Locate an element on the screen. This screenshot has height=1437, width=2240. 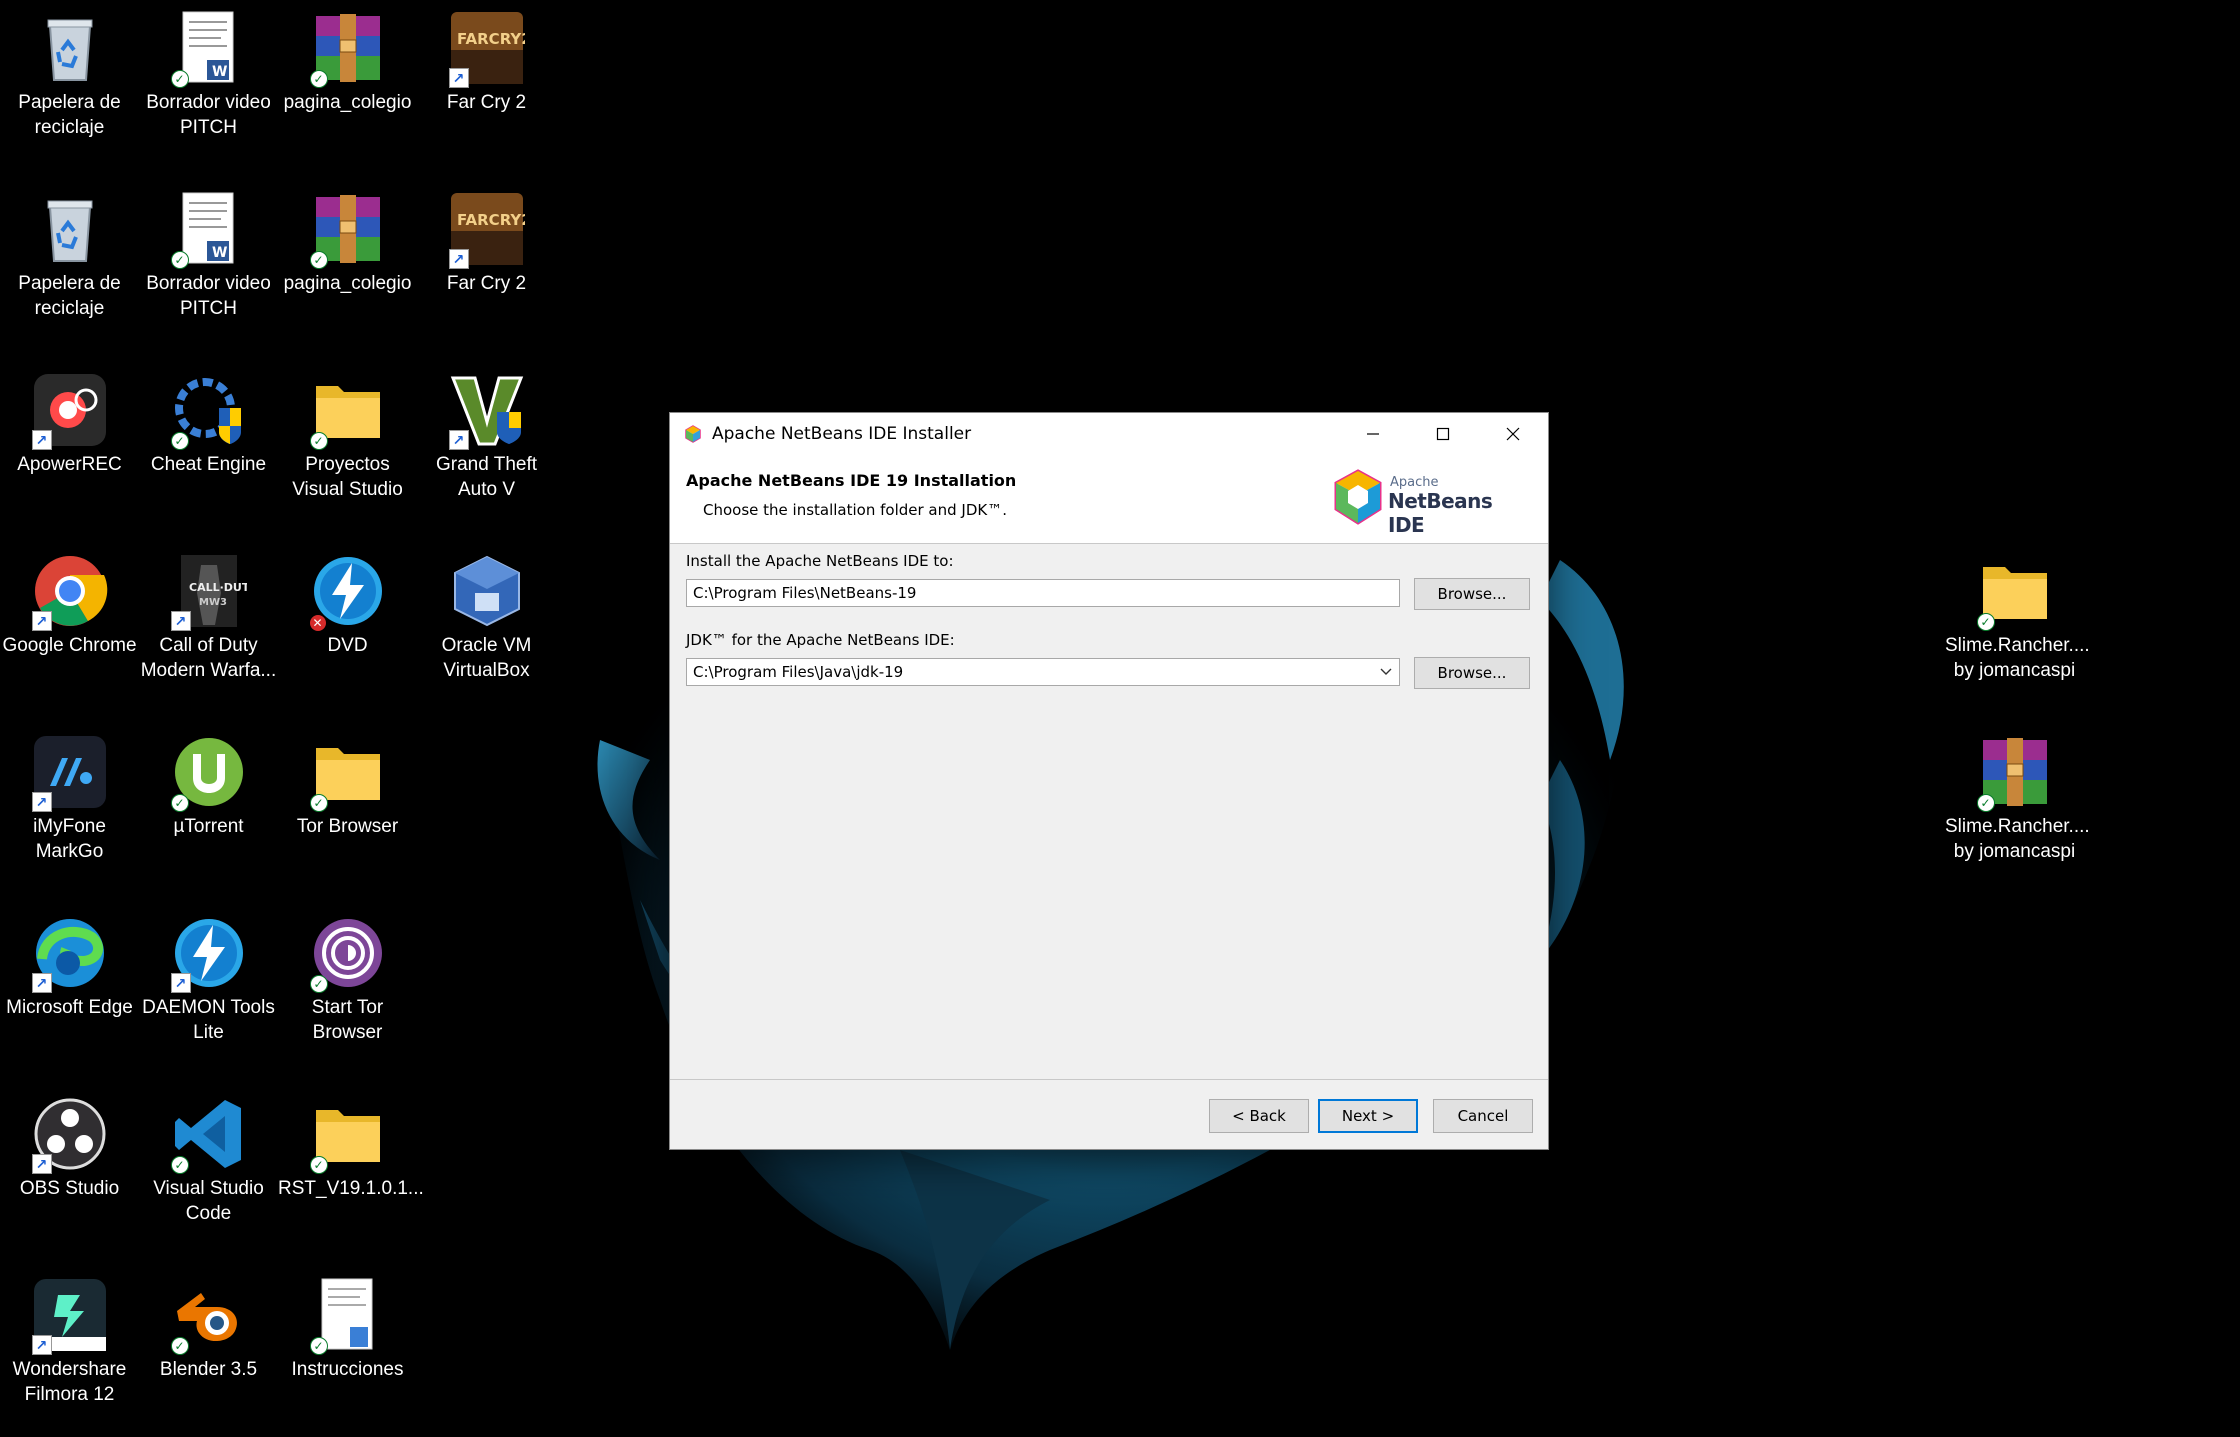
desktop-icon-far-cry-2-2: FARCRY2 ↗ Far Cry 2 is located at coordinates (486, 266).